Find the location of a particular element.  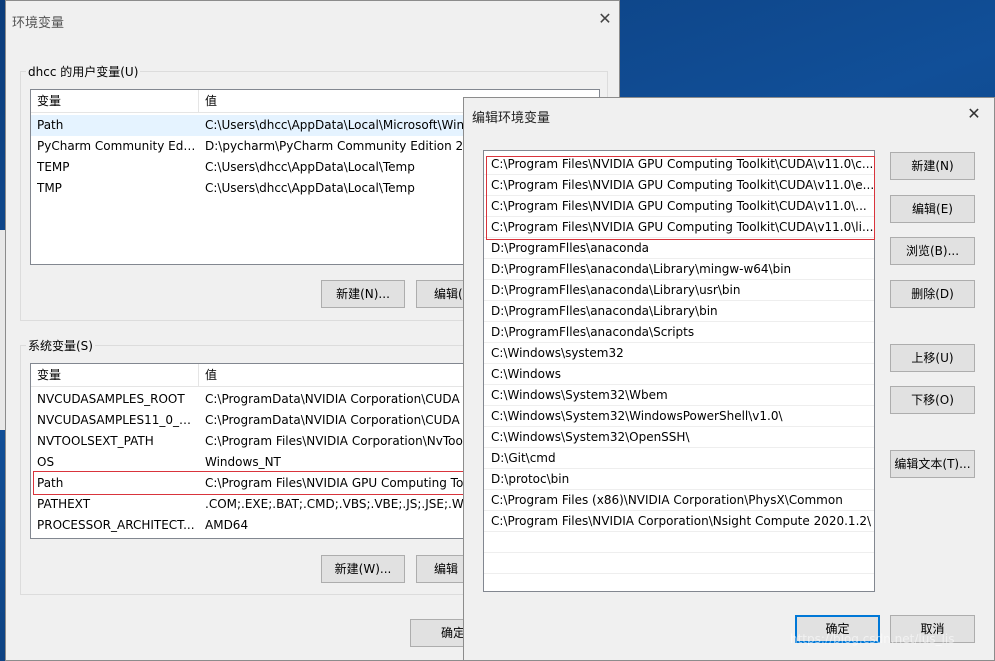

path-entry: C:\Windows\System32\OpenSSH\ is located at coordinates (679, 437).